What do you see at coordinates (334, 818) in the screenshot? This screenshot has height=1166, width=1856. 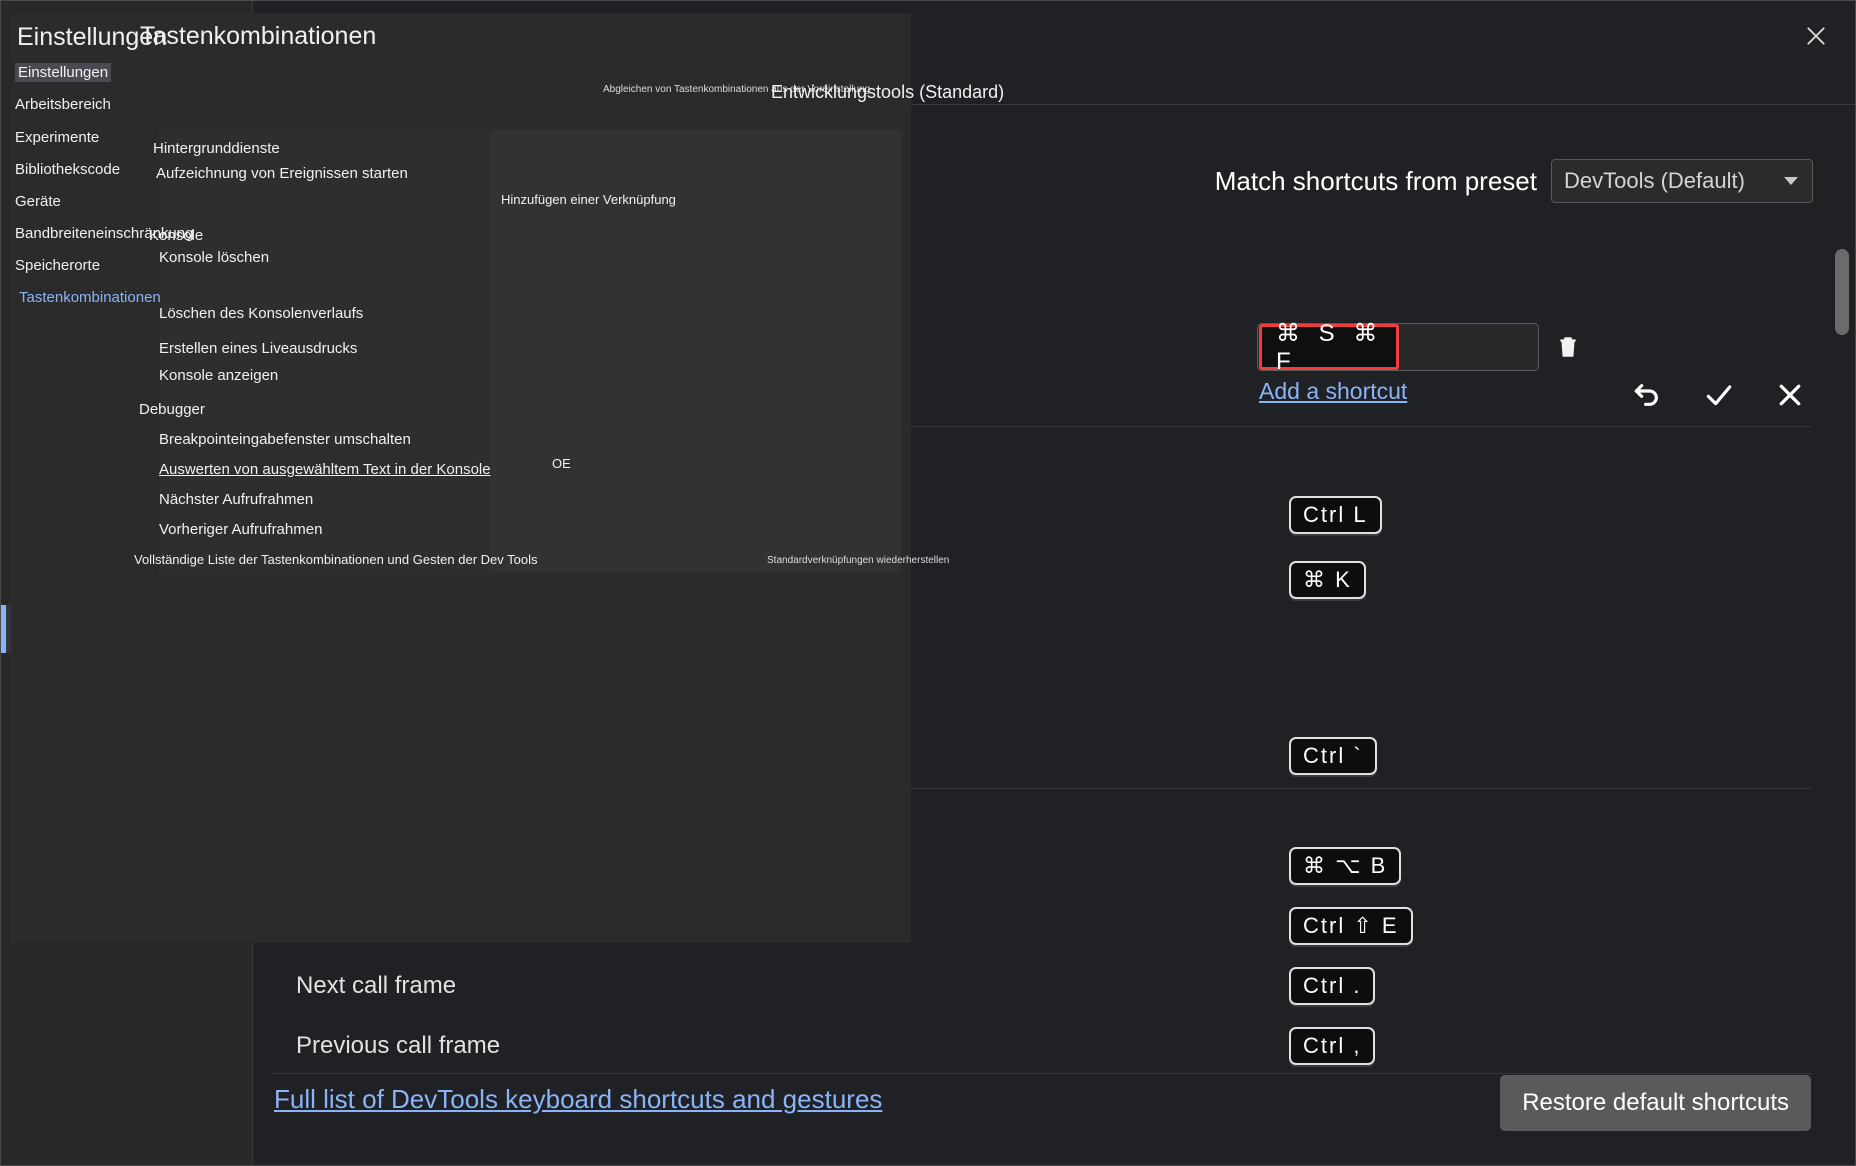 I see `section-heading-debugger: Debugger` at bounding box center [334, 818].